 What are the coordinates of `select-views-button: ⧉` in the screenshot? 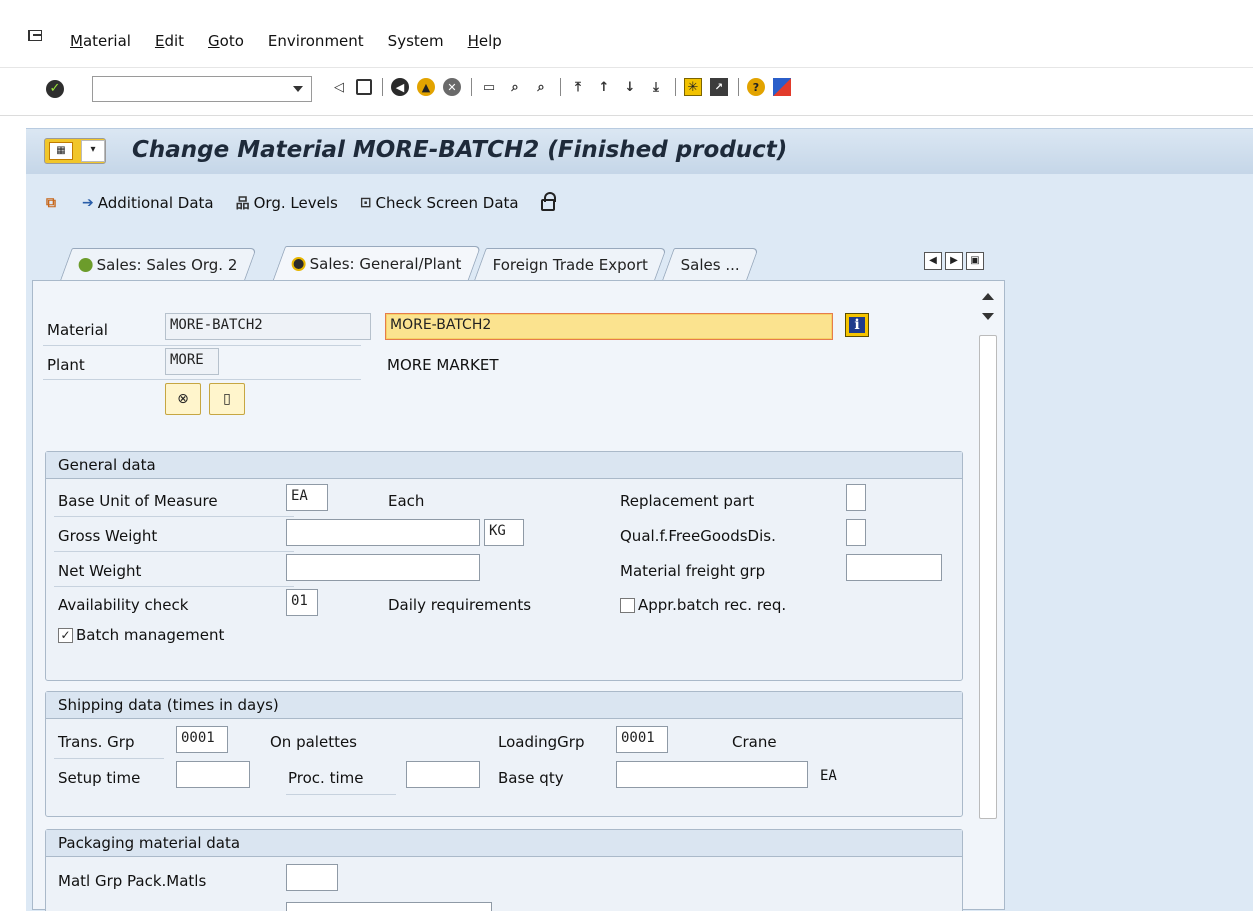 It's located at (53, 203).